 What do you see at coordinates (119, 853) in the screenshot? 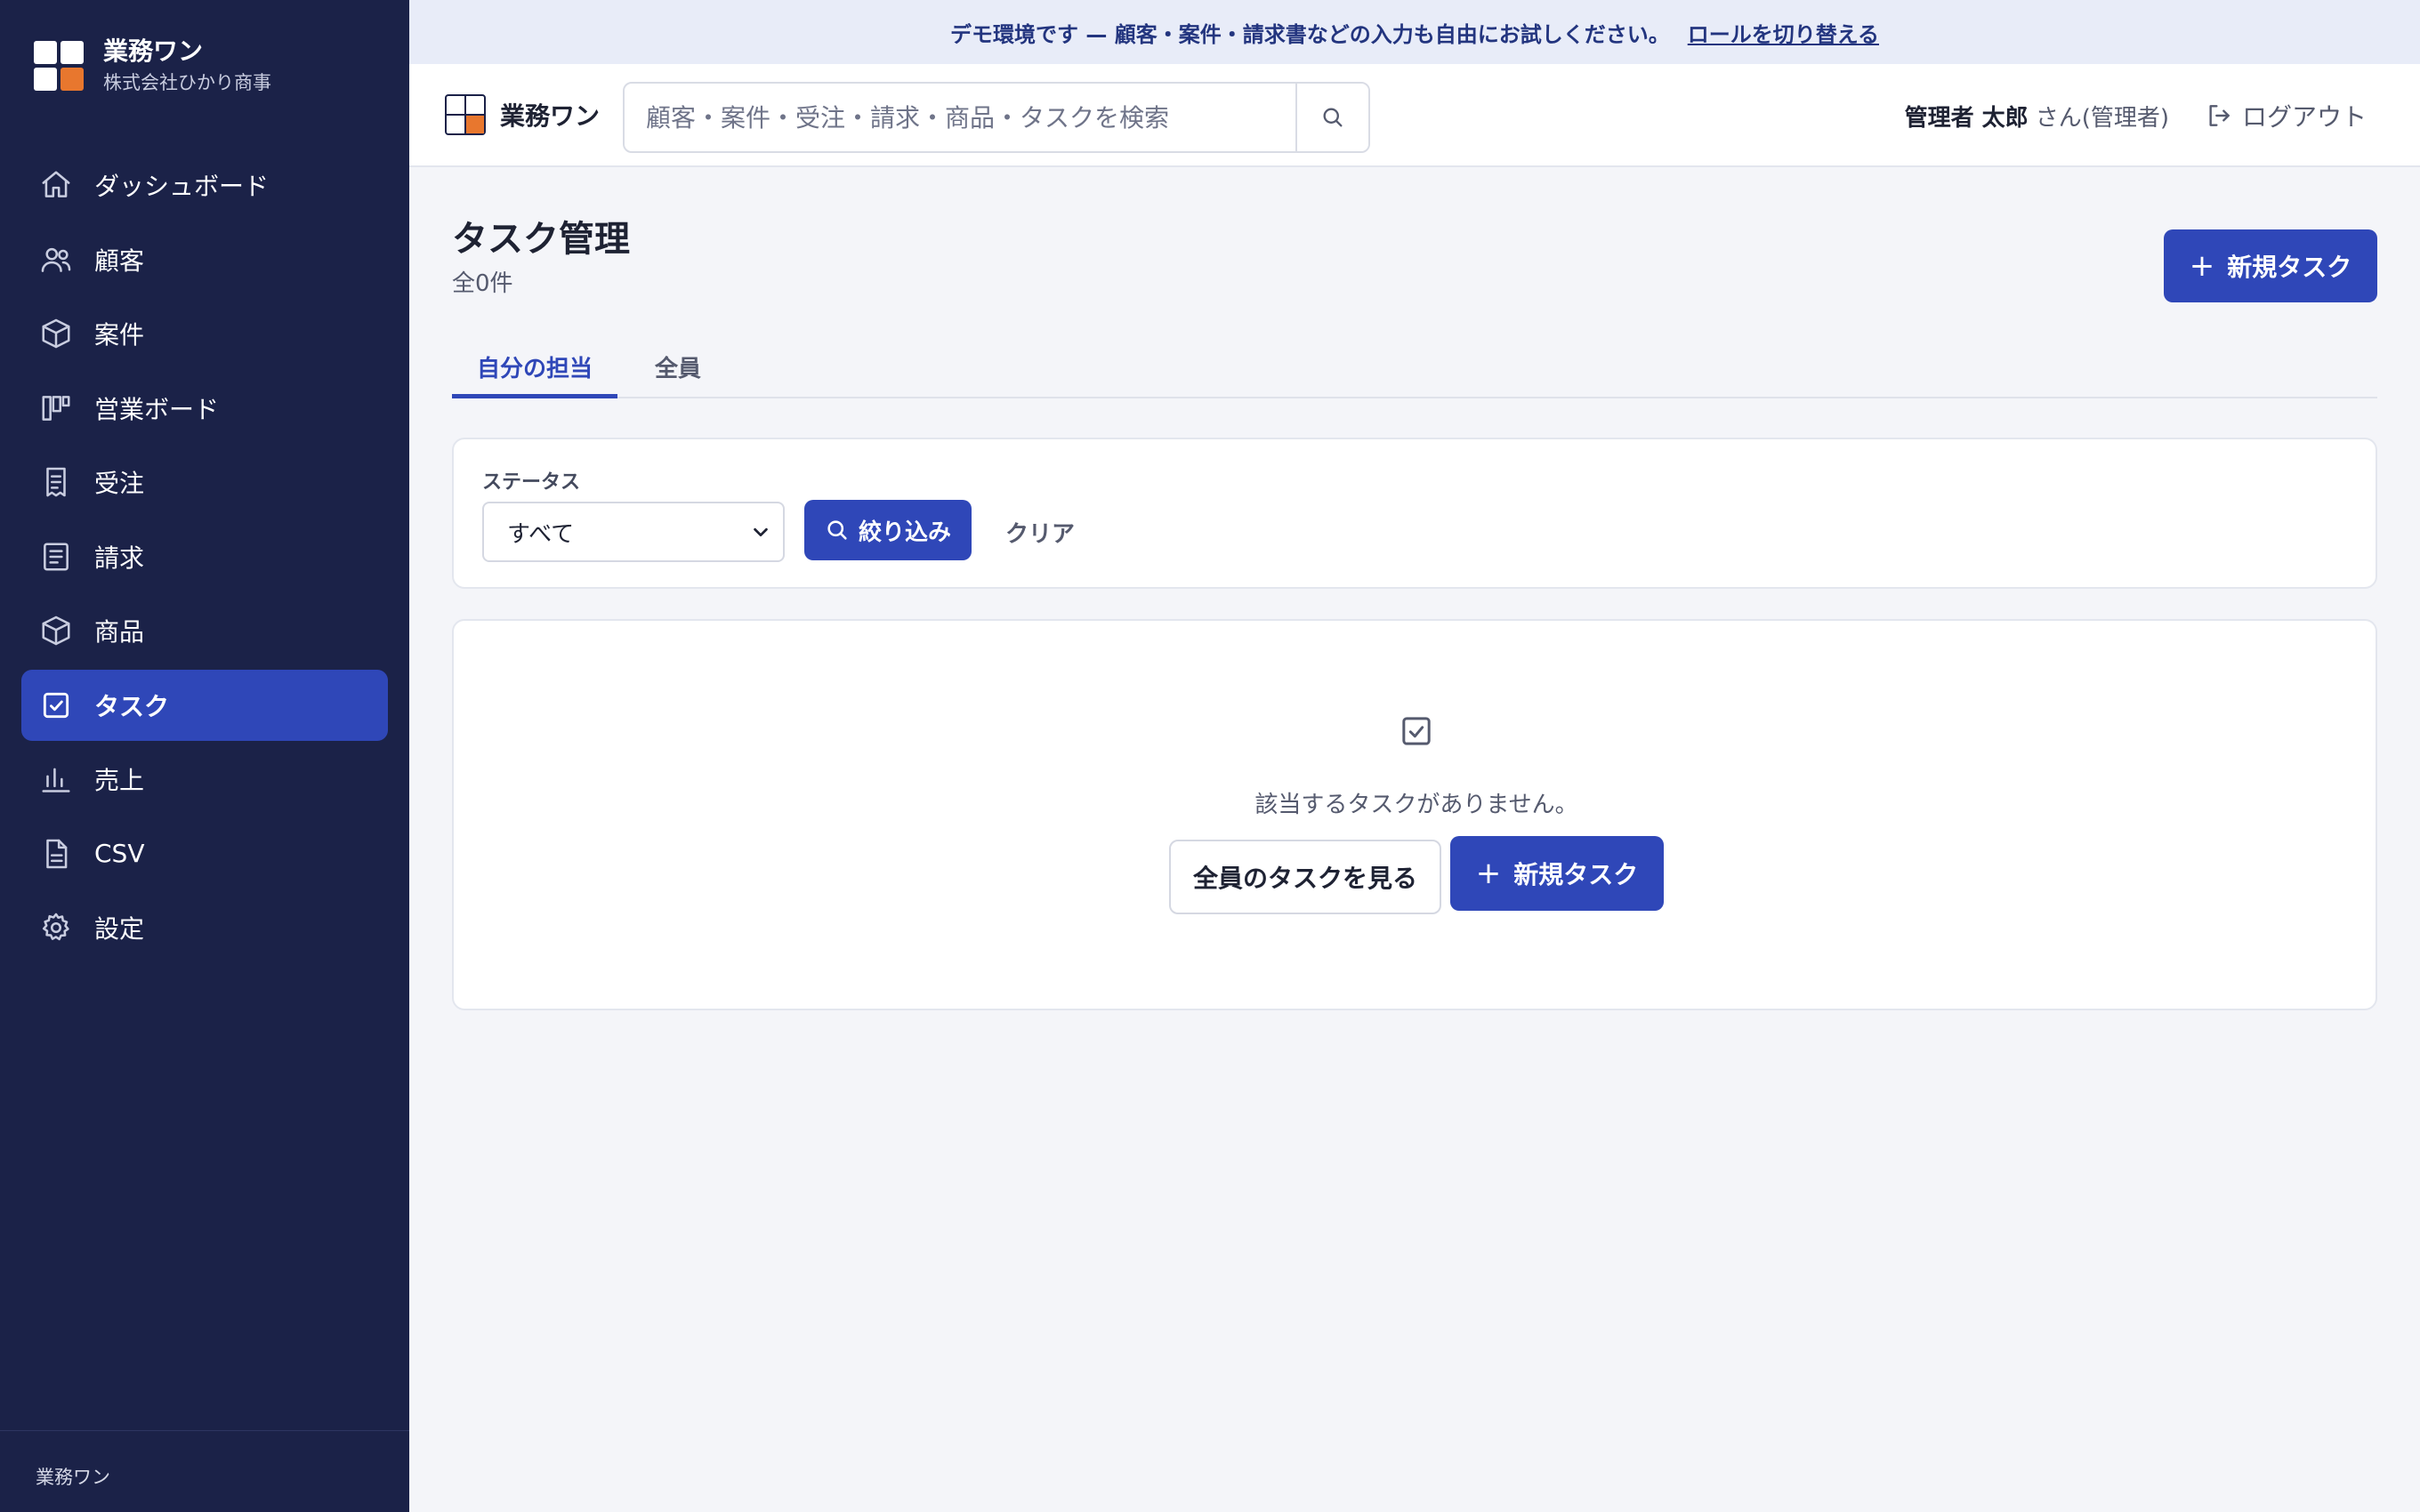
I see `sidebar-item-label: CSV` at bounding box center [119, 853].